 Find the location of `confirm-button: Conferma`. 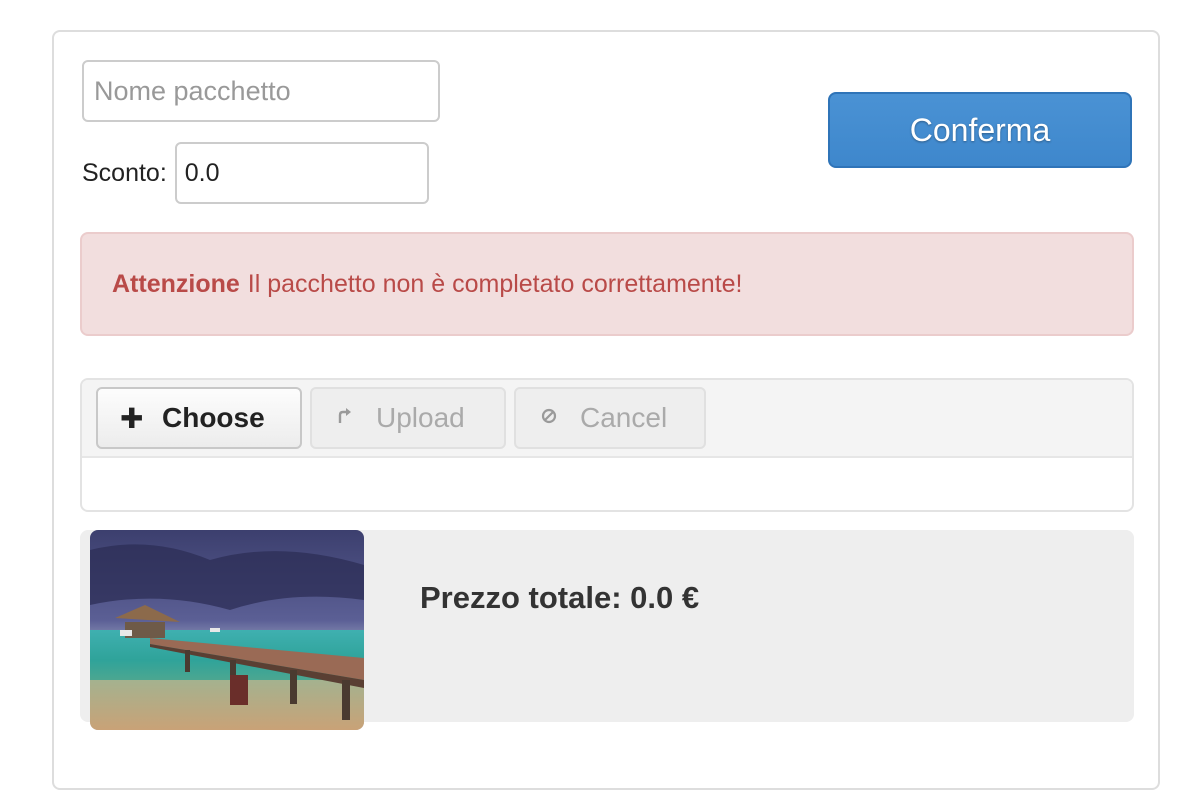

confirm-button: Conferma is located at coordinates (980, 130).